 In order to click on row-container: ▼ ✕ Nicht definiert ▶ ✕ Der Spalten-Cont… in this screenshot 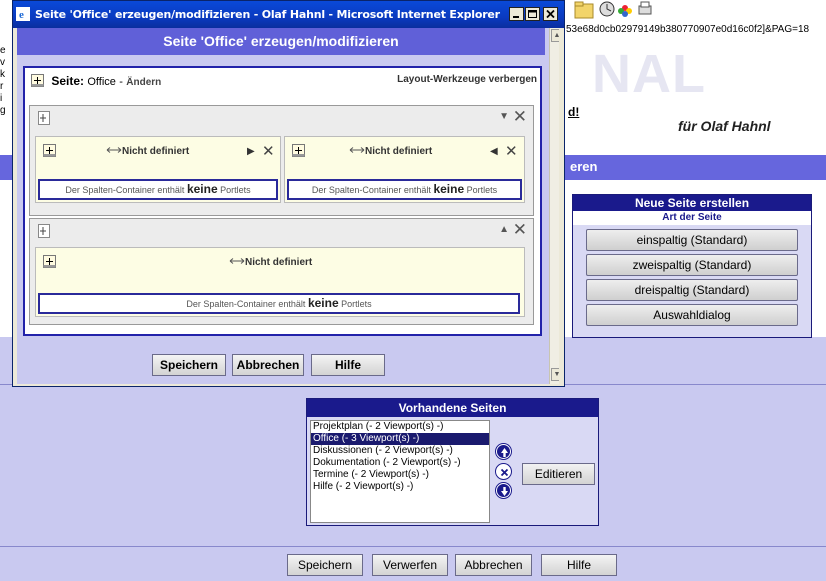, I will do `click(281, 160)`.